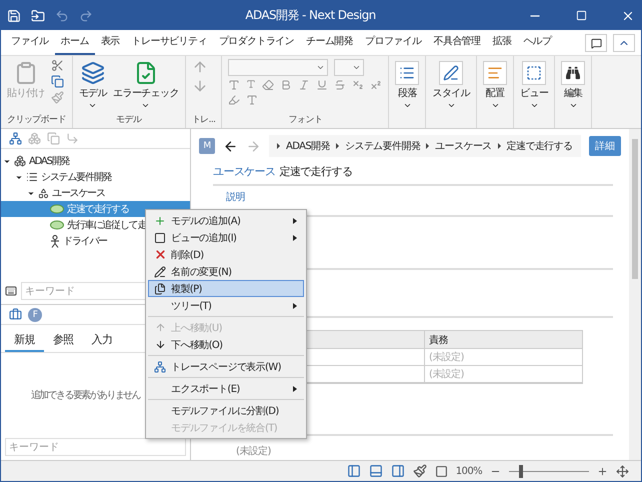 This screenshot has height=482, width=642. Describe the element at coordinates (160, 254) in the screenshot. I see `delete-icon` at that location.